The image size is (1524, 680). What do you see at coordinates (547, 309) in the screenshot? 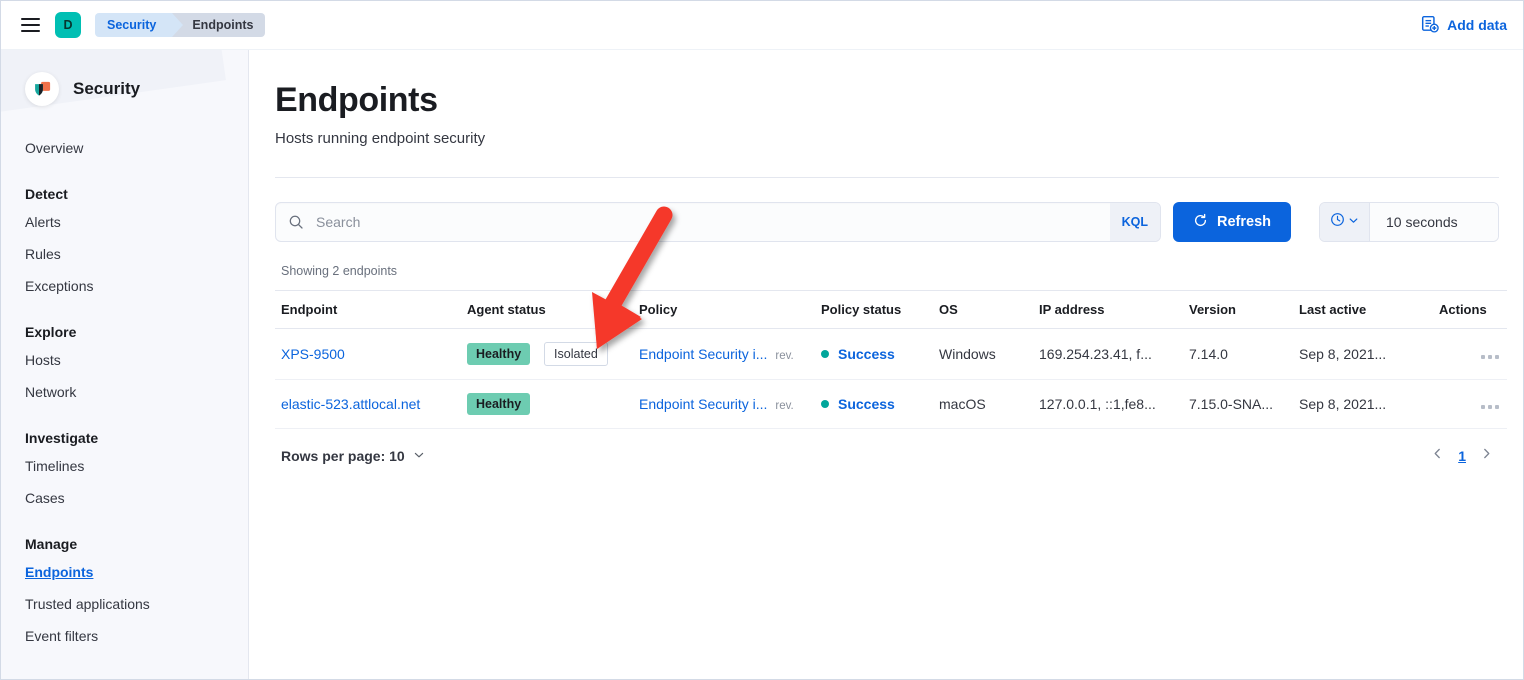
I see `column-header-agent-status: Agent status` at bounding box center [547, 309].